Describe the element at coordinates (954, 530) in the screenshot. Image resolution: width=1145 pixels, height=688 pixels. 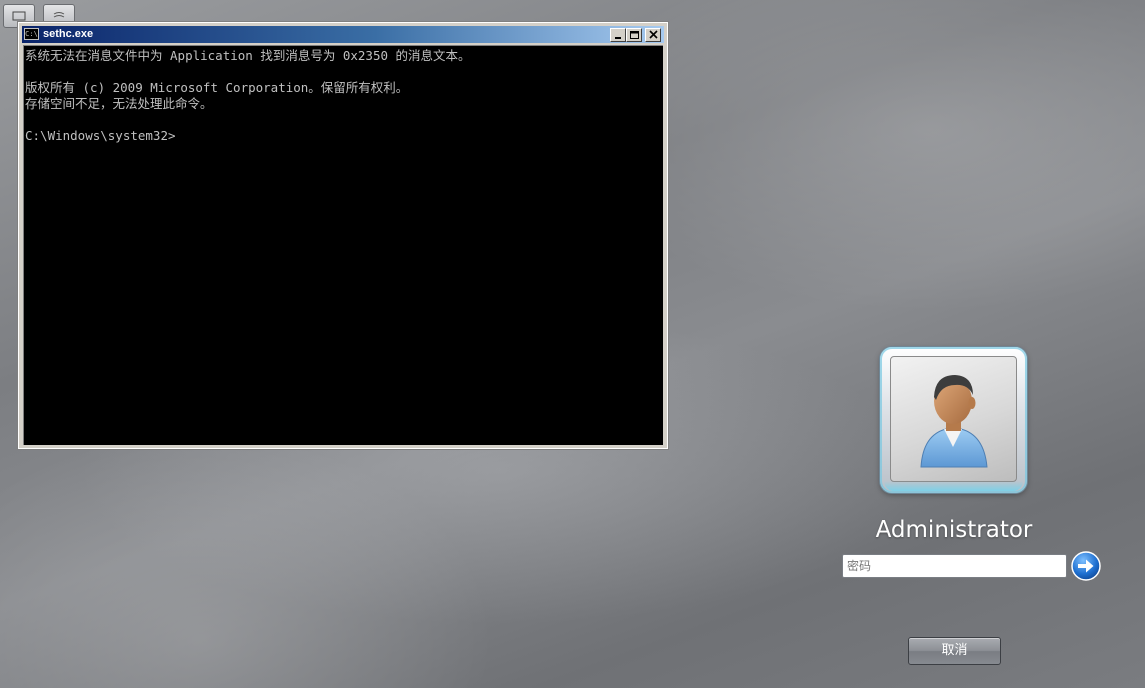
I see `username-label: Administrator` at that location.